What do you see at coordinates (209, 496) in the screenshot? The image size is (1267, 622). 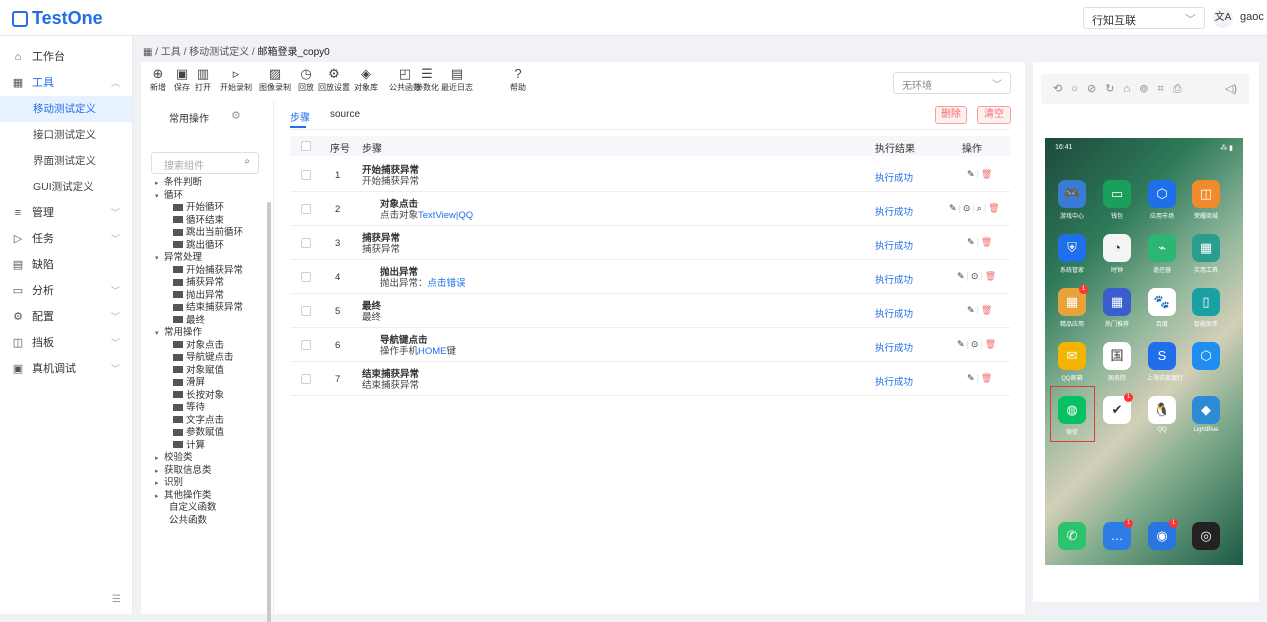 I see `tree-node: ▸ 其他操作类` at bounding box center [209, 496].